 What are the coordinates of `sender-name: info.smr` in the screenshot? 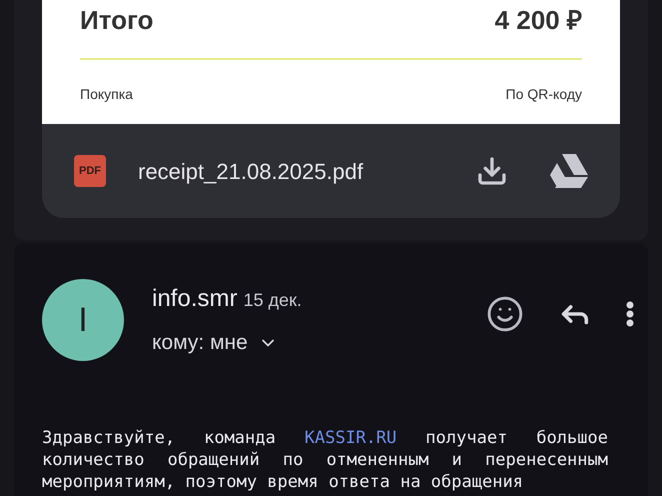 It's located at (195, 299).